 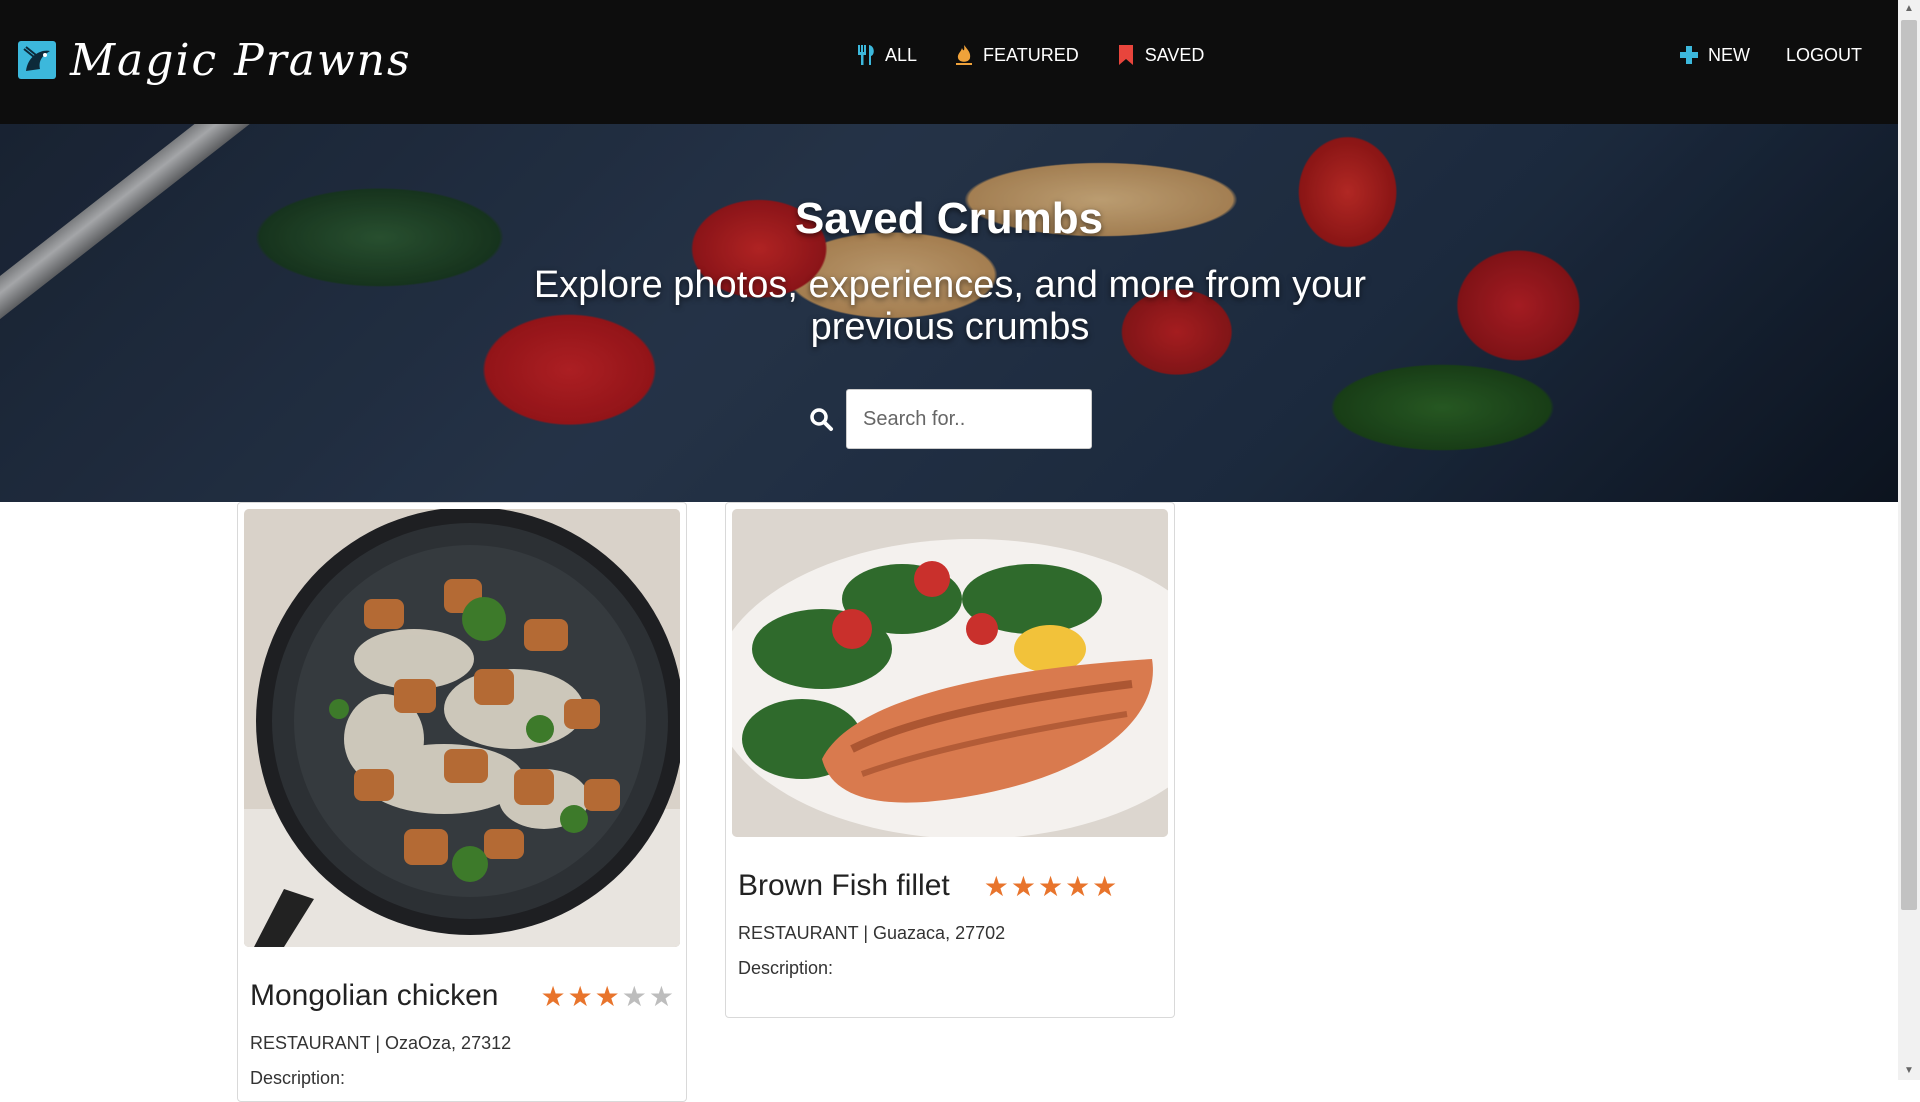 I want to click on nav-logout-label: LOGOUT, so click(x=1823, y=54).